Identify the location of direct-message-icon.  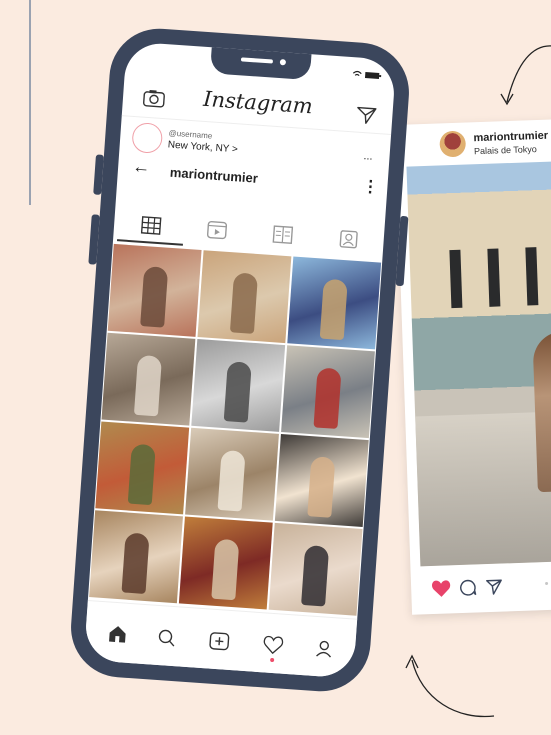
(366, 115).